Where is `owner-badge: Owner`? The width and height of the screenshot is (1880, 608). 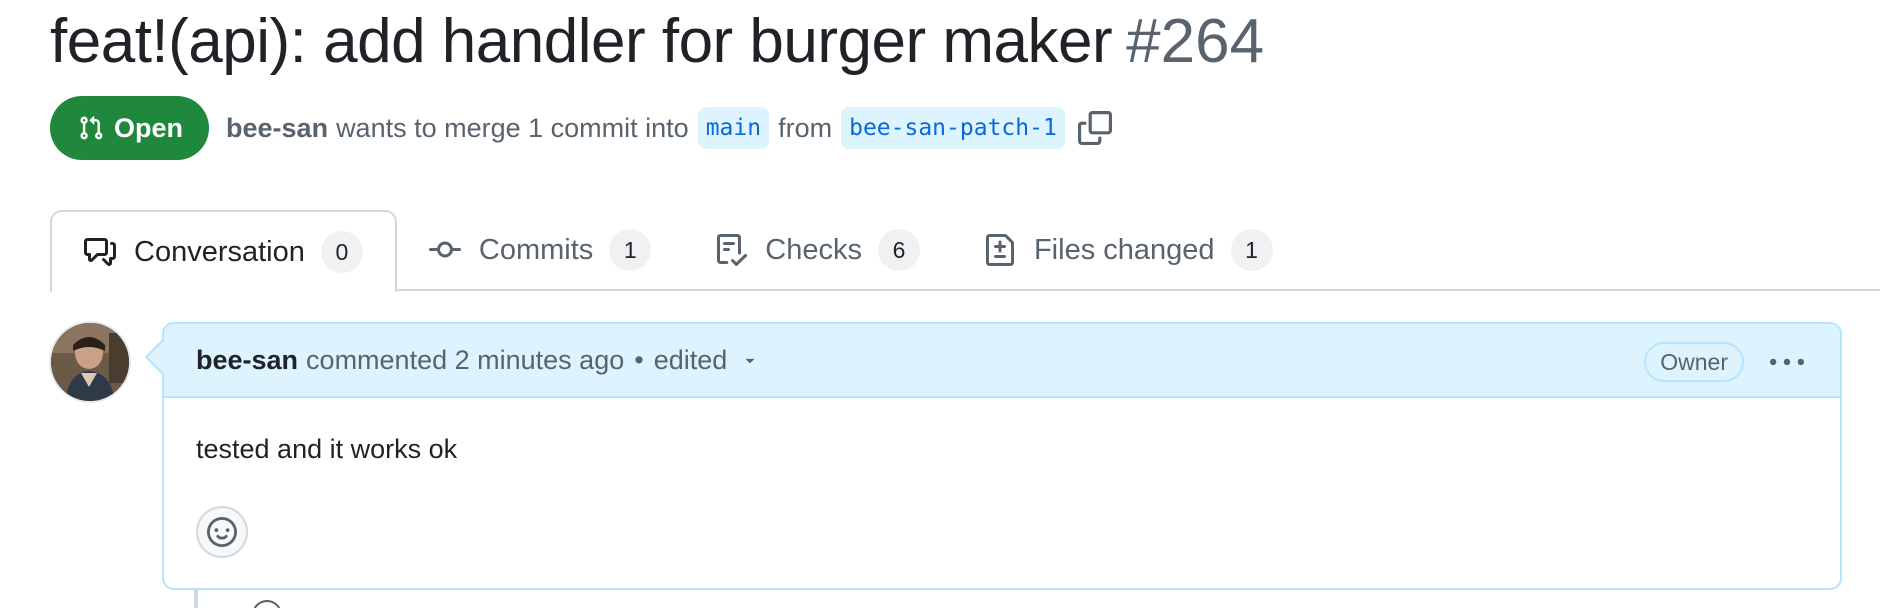
owner-badge: Owner is located at coordinates (1694, 362).